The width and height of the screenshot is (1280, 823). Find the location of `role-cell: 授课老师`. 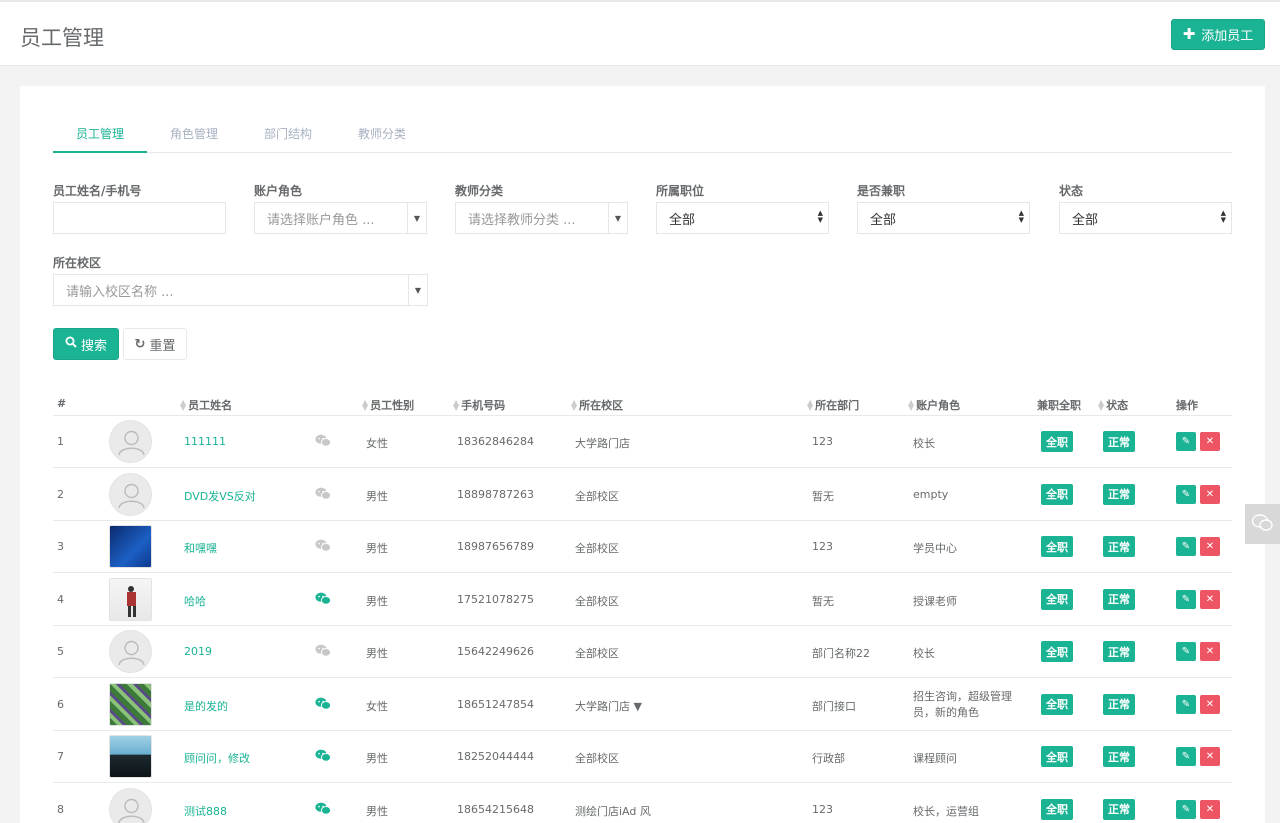

role-cell: 授课老师 is located at coordinates (935, 601).